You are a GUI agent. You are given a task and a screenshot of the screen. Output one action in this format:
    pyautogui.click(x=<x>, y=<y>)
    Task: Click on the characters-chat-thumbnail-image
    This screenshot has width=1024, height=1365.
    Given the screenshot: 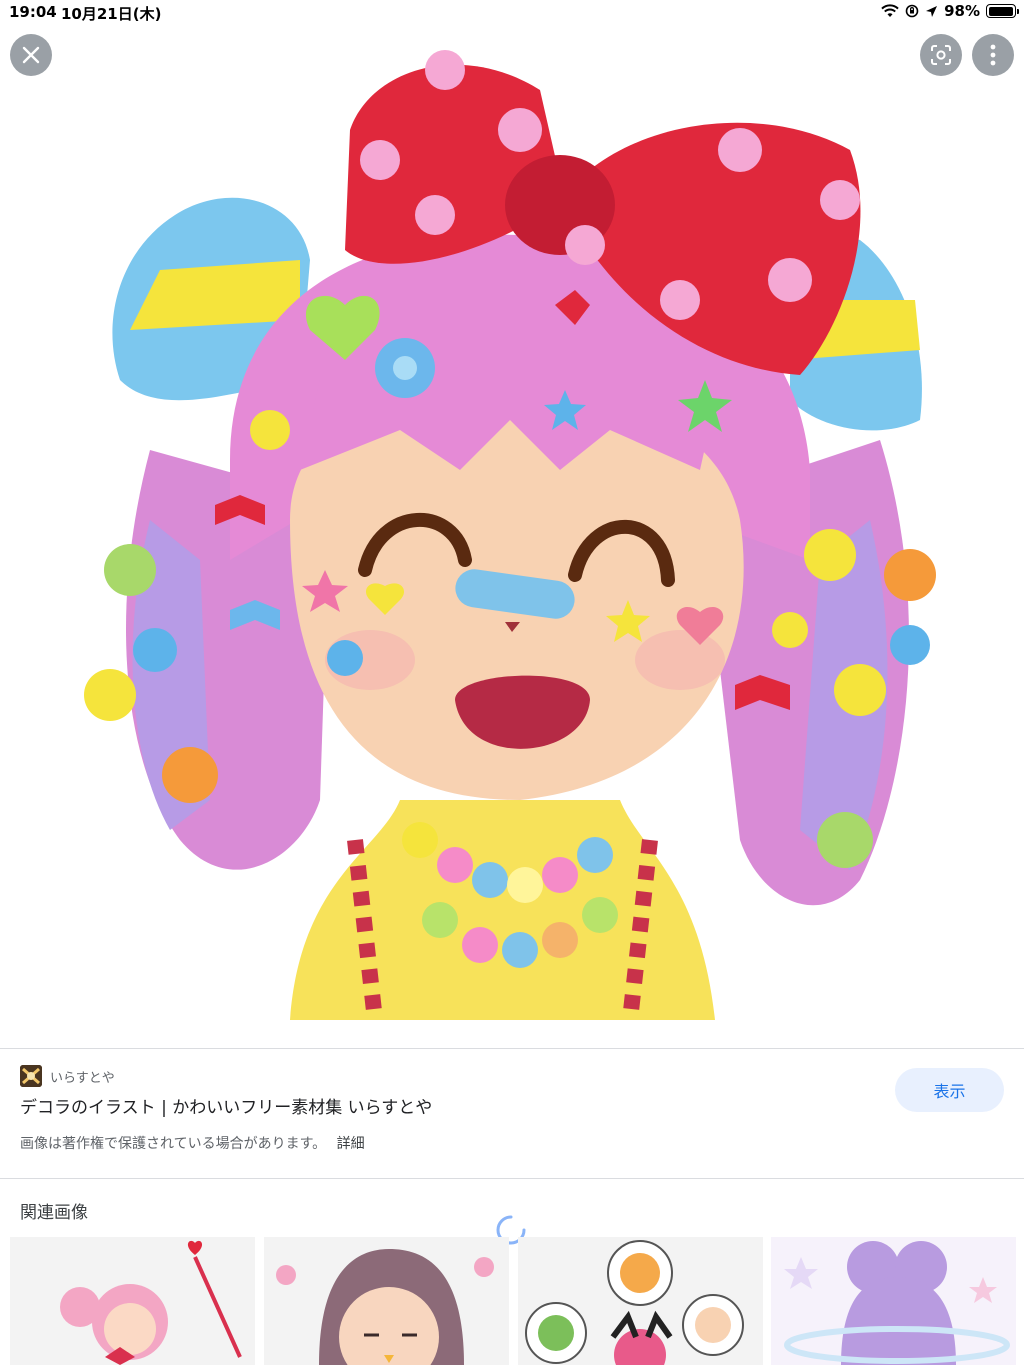 What is the action you would take?
    pyautogui.click(x=640, y=1301)
    